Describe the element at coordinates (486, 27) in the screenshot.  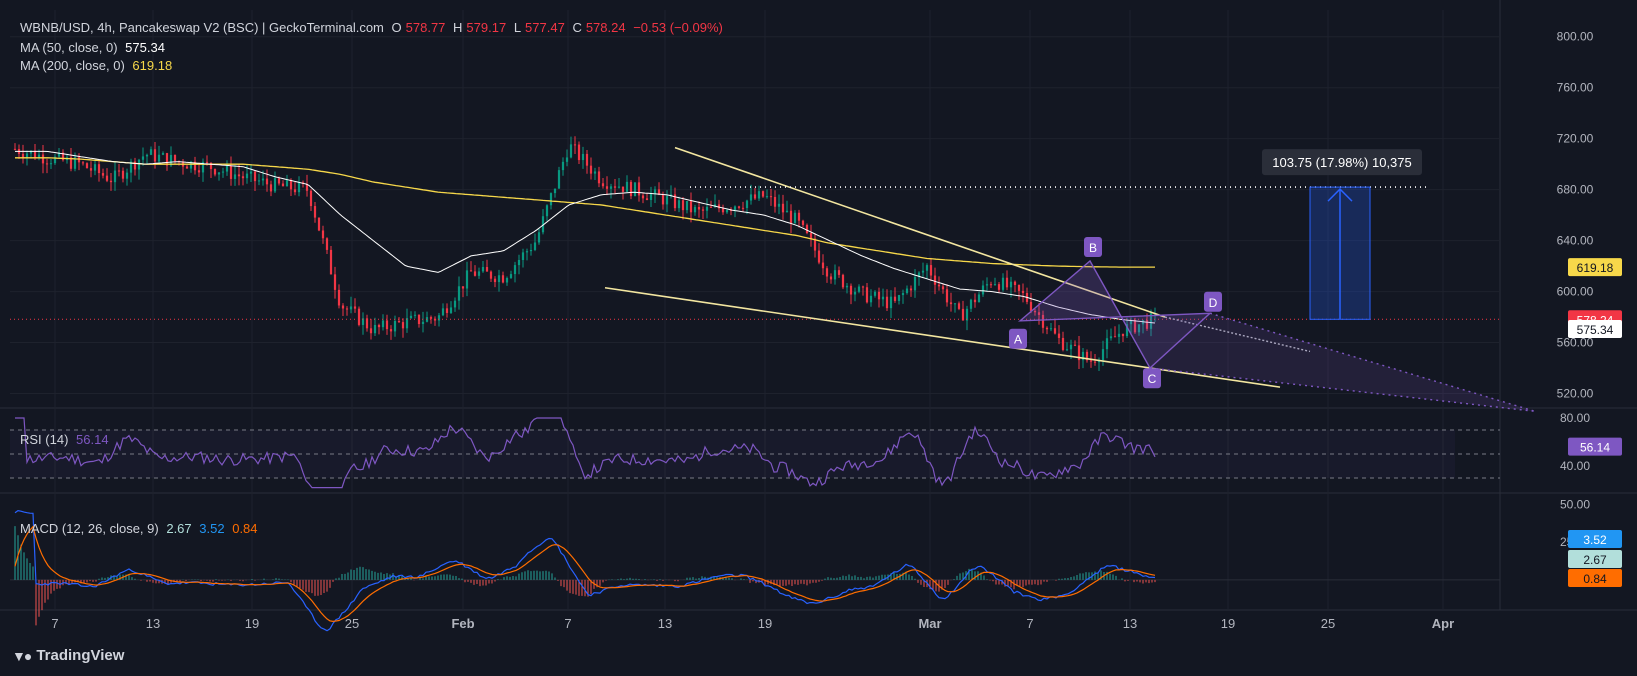
I see `high-value: 579.17` at that location.